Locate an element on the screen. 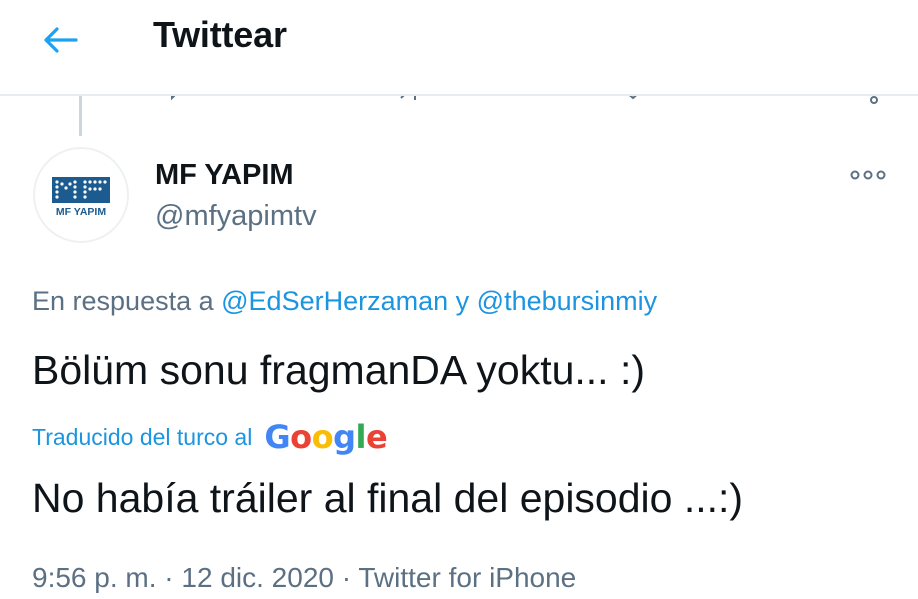  tweet-date: 12 dic. 2020 is located at coordinates (257, 577).